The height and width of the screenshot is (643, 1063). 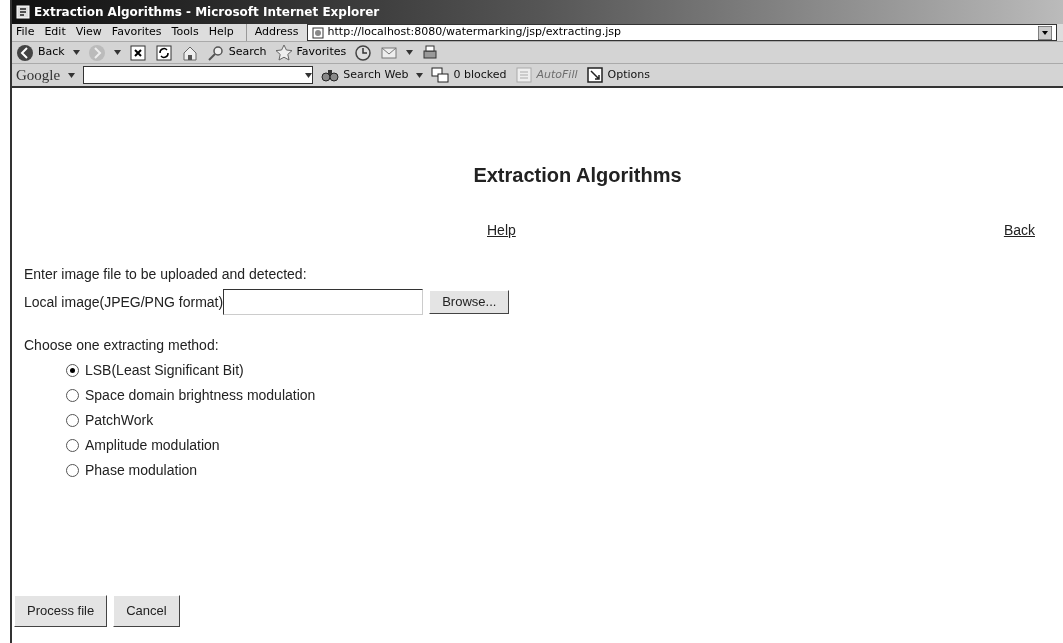 I want to click on favorites-button: Favorites, so click(x=310, y=52).